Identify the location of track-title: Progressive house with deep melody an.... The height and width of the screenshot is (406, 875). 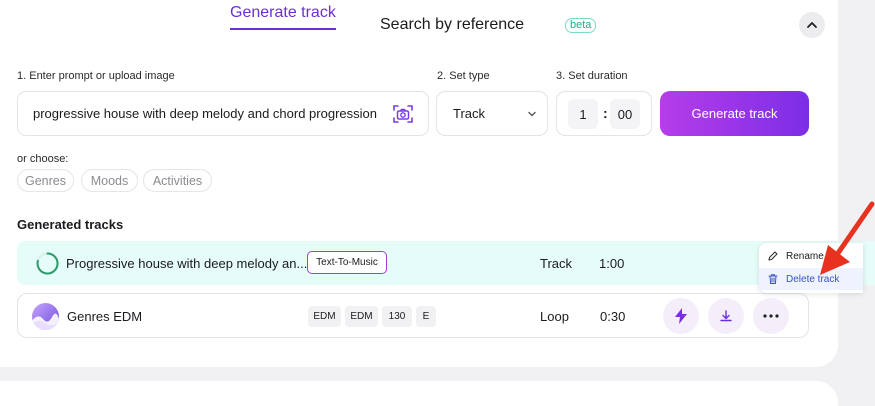
(187, 263).